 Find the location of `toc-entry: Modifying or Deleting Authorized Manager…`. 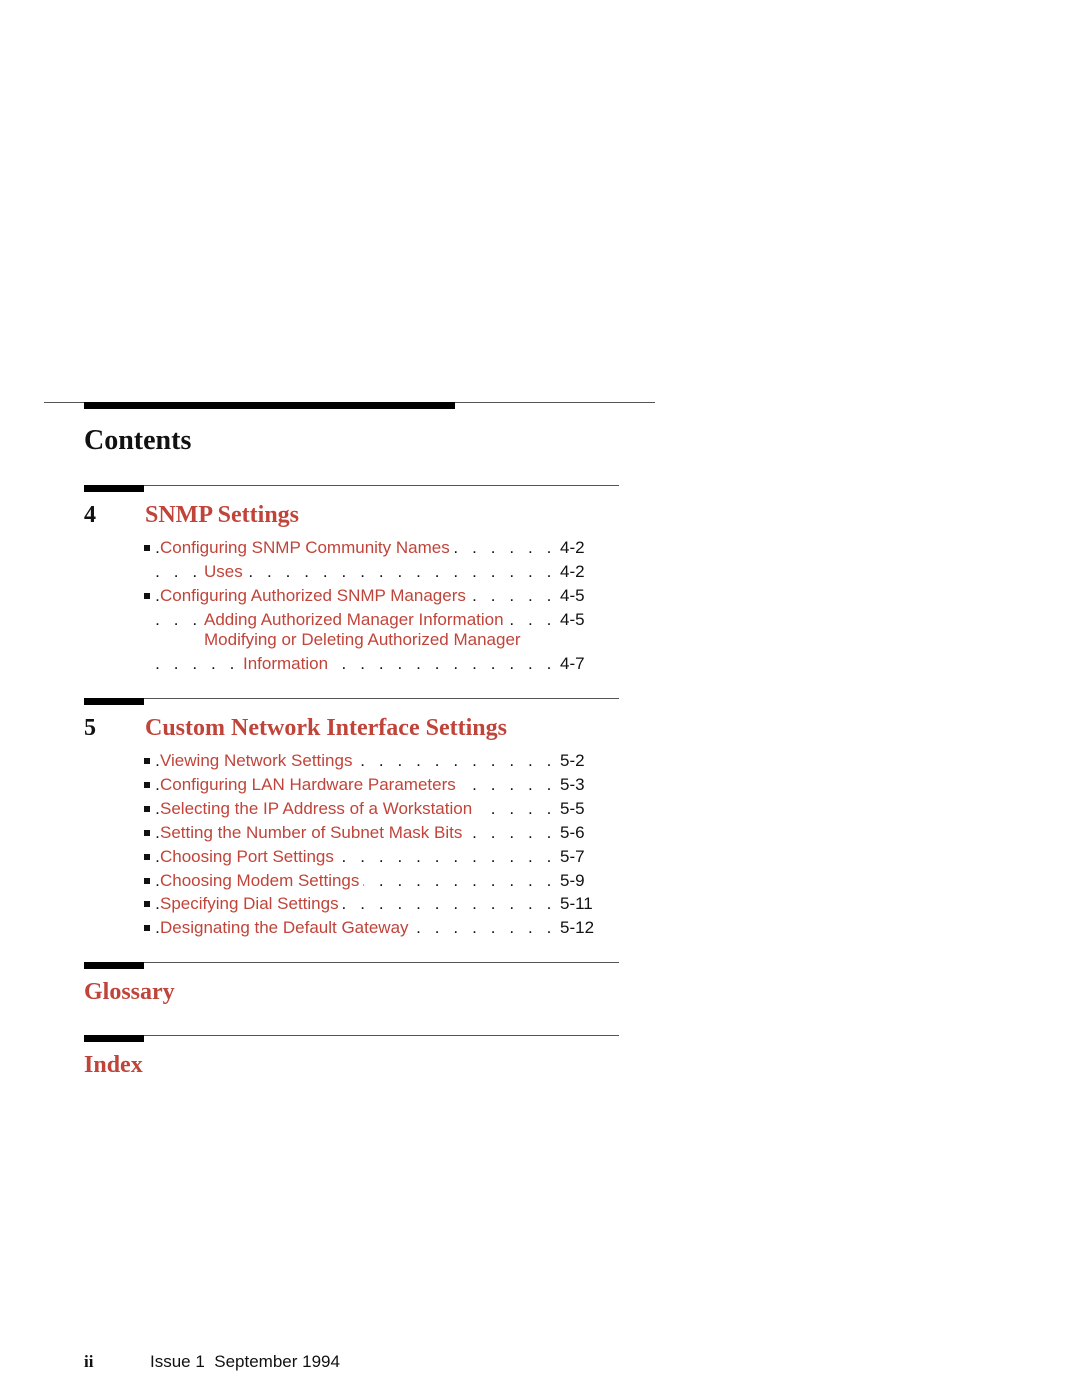

toc-entry: Modifying or Deleting Authorized Manager… is located at coordinates (367, 652).